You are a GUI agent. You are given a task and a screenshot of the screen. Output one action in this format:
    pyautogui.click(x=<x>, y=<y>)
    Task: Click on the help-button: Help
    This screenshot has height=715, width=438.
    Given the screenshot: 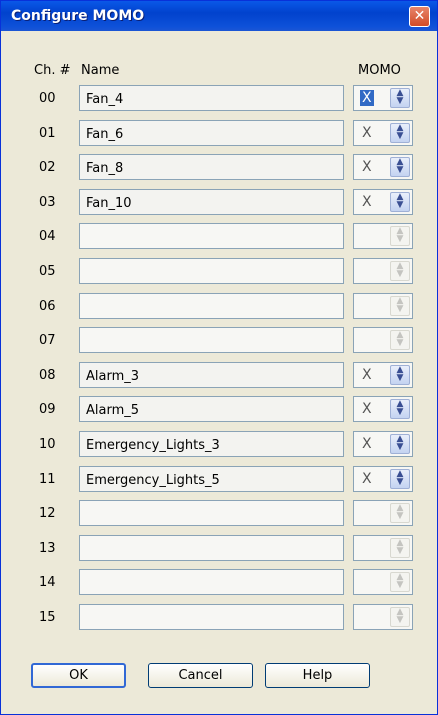 What is the action you would take?
    pyautogui.click(x=317, y=675)
    